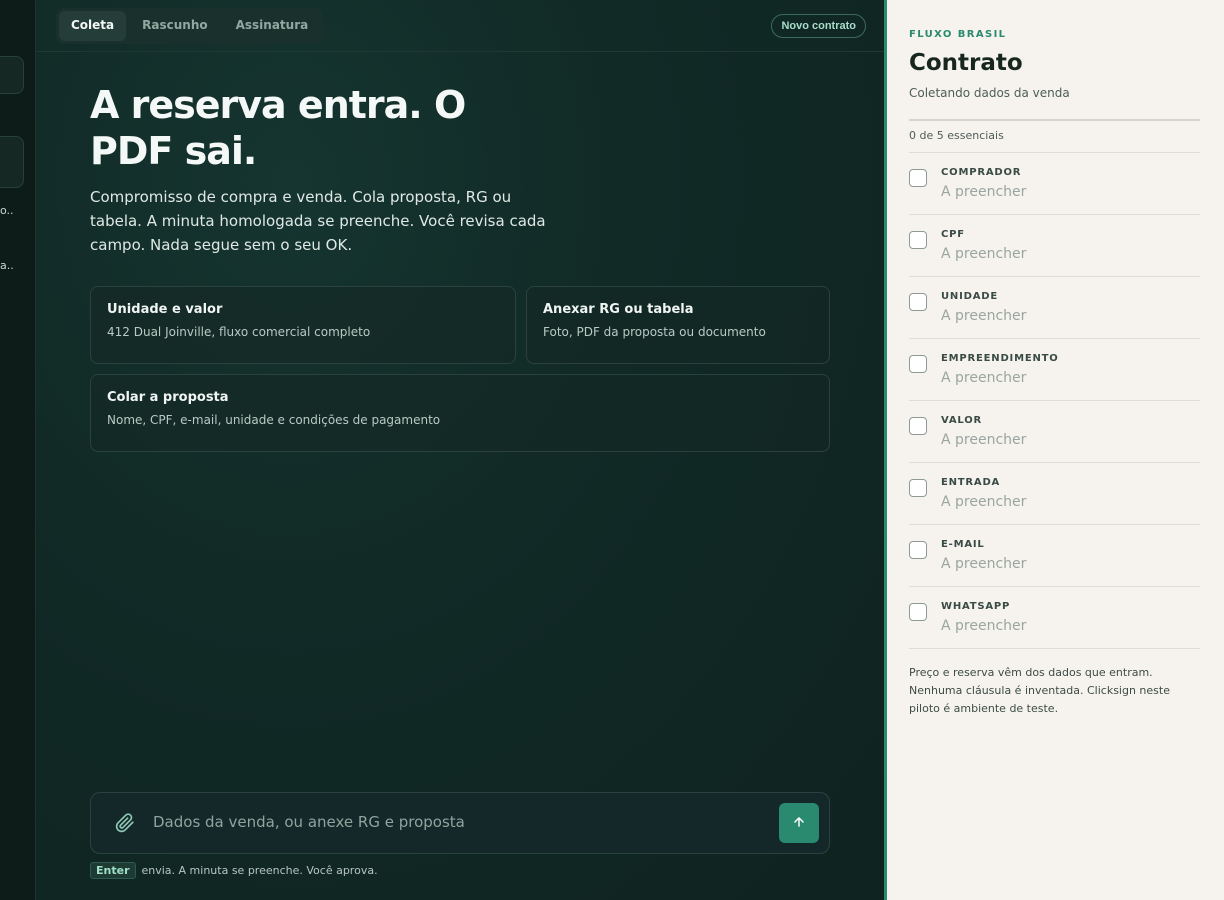 The width and height of the screenshot is (1224, 900). Describe the element at coordinates (278, 128) in the screenshot. I see `hero-title: A reserva entra. O PDF sai.` at that location.